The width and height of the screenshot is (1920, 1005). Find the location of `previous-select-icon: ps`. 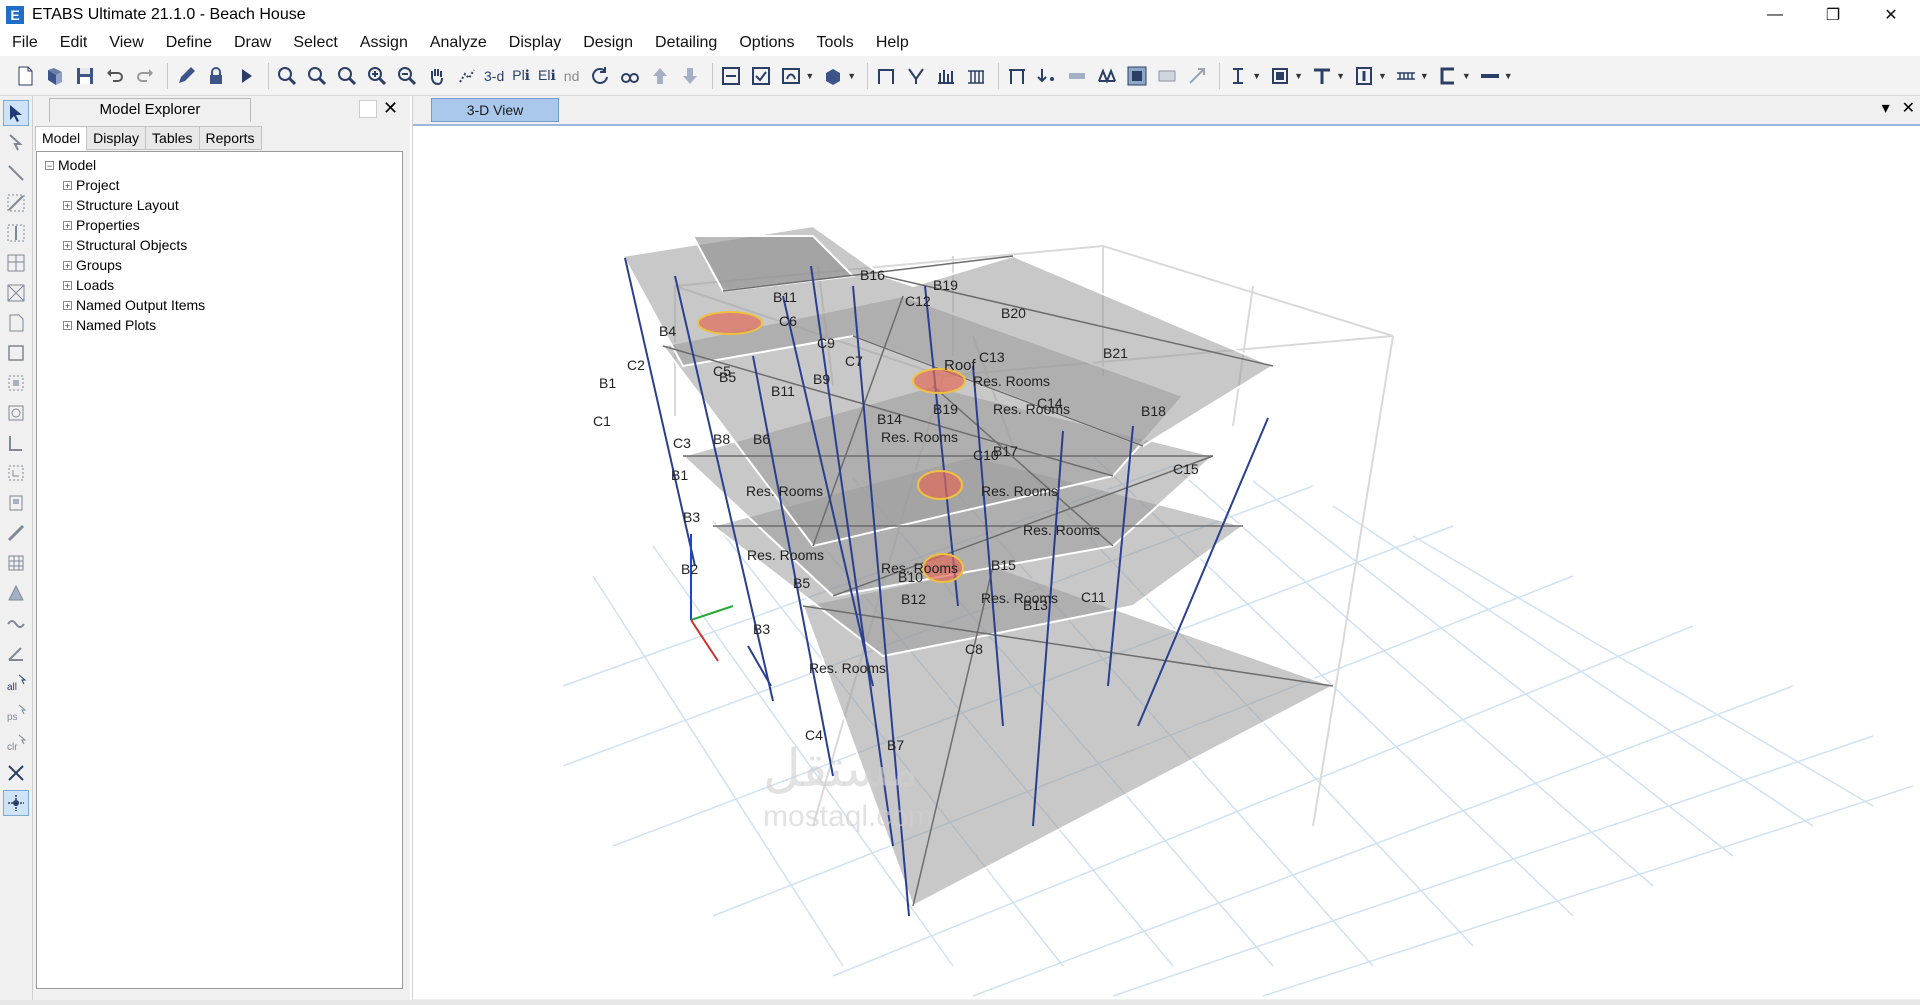

previous-select-icon: ps is located at coordinates (16, 713).